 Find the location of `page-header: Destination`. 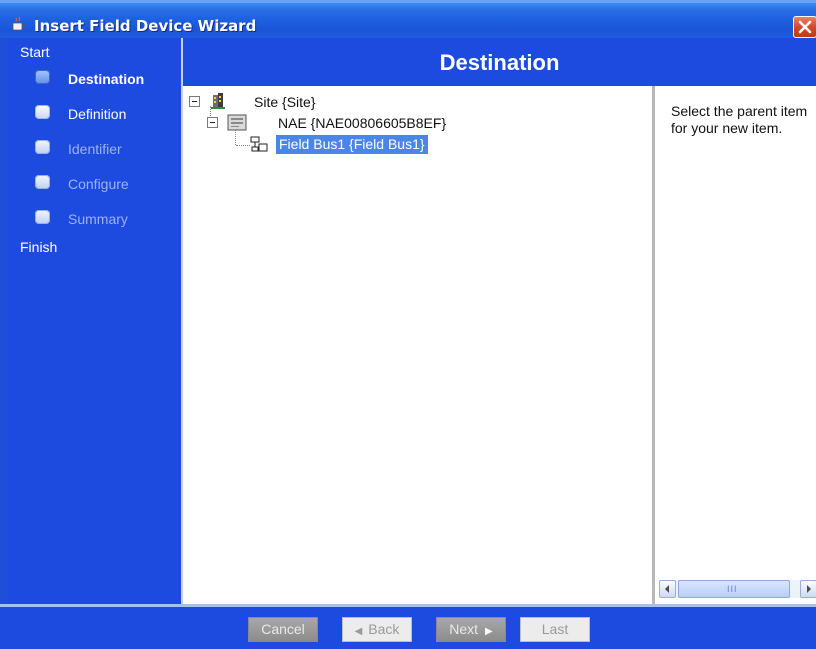

page-header: Destination is located at coordinates (498, 62).